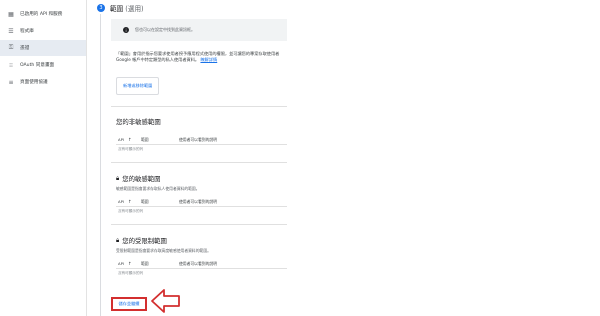 The image size is (600, 316). I want to click on sidebar-item-library: ☰ 程式庫, so click(43, 31).